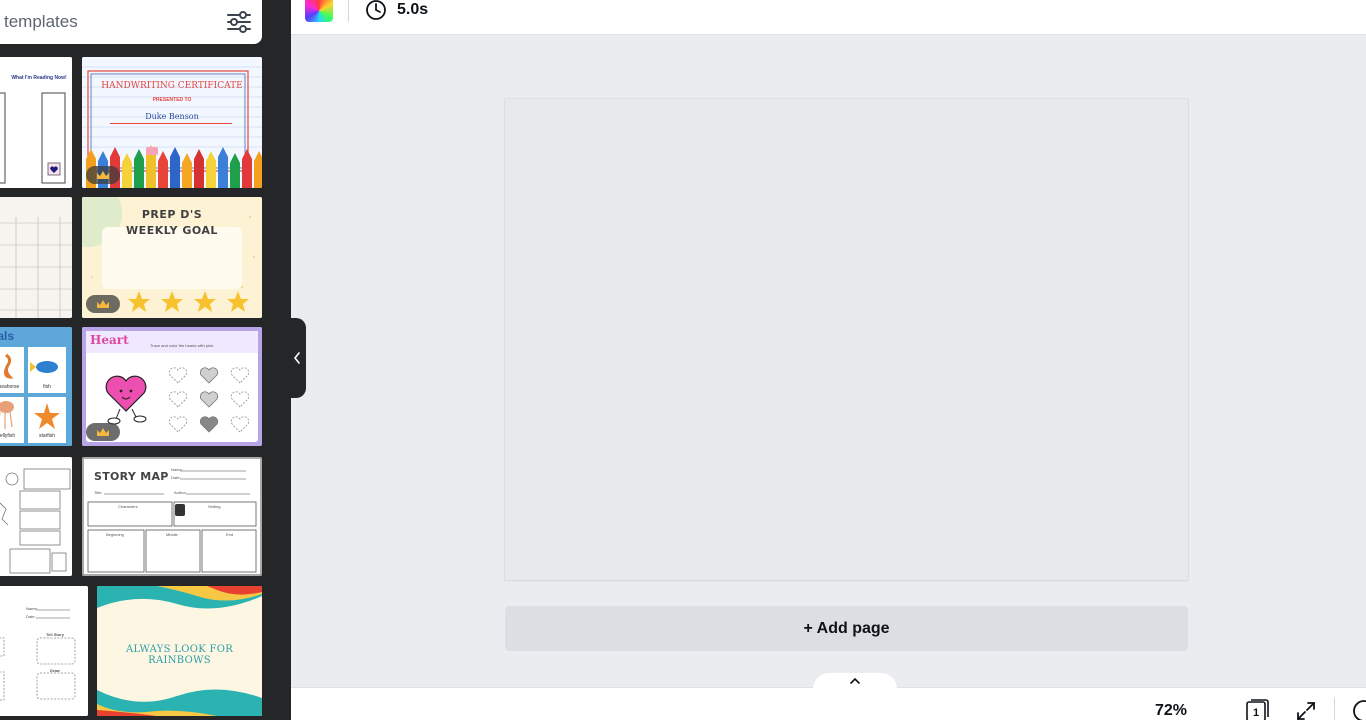 This screenshot has width=1366, height=720. I want to click on story-map-end: End, so click(230, 534).